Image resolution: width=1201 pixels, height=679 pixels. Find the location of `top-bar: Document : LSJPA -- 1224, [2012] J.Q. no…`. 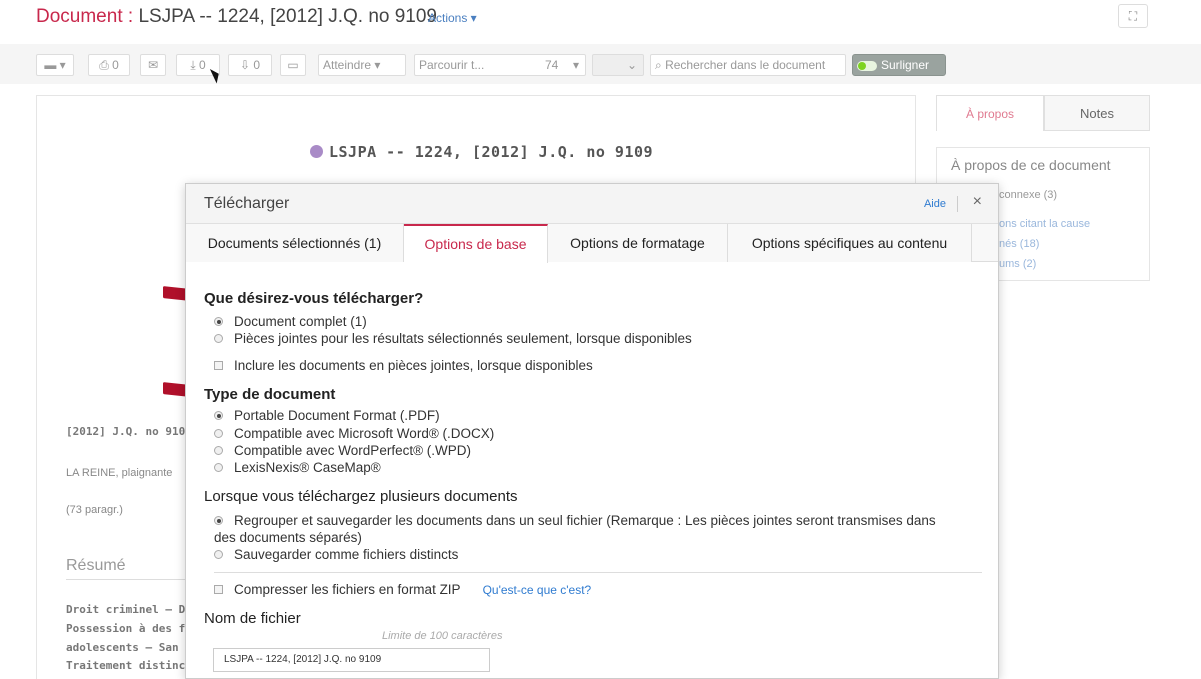

top-bar: Document : LSJPA -- 1224, [2012] J.Q. no… is located at coordinates (600, 20).